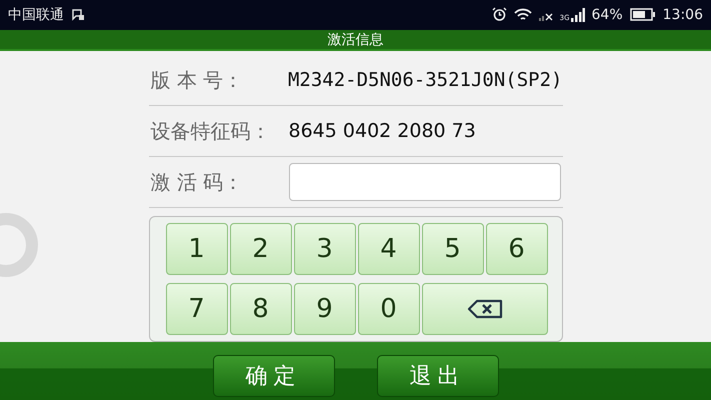  What do you see at coordinates (197, 309) in the screenshot?
I see `digit-key: 7` at bounding box center [197, 309].